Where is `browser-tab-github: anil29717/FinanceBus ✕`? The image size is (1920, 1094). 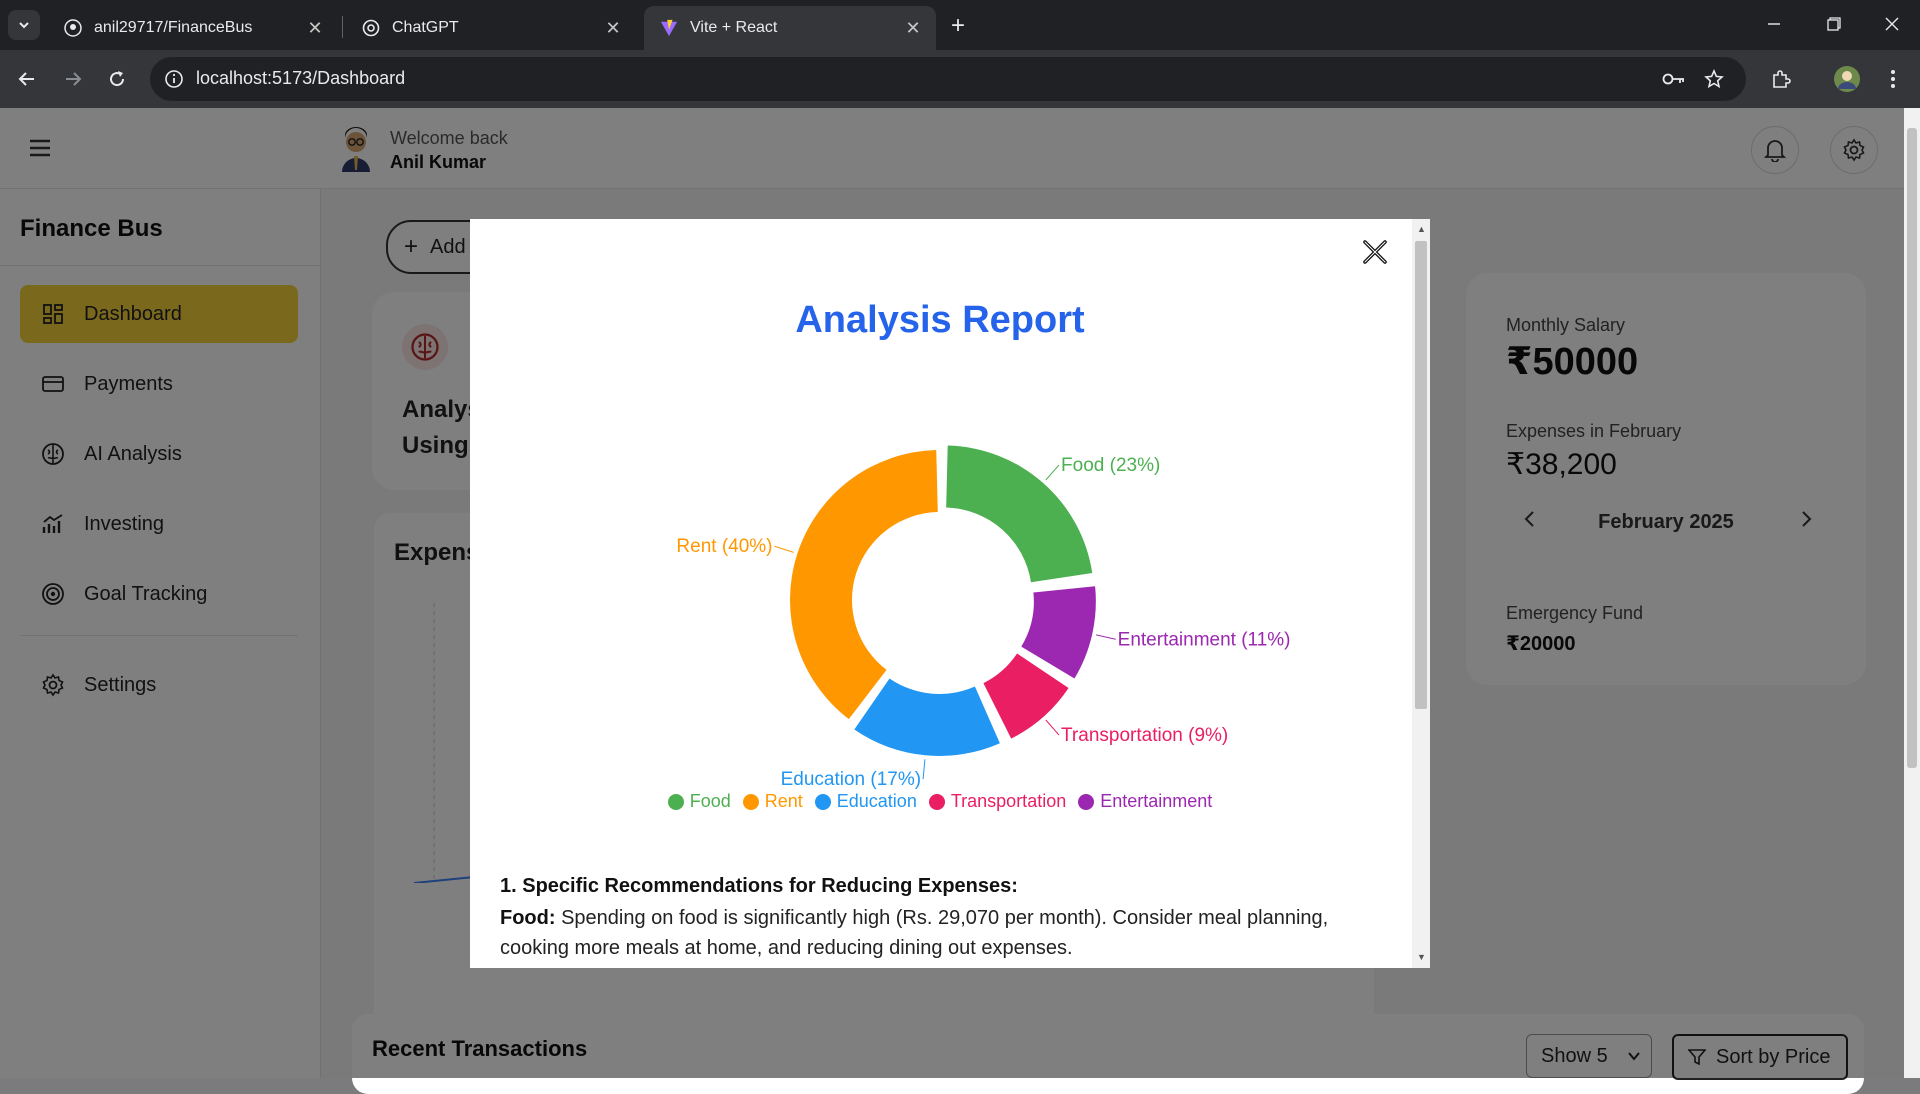 browser-tab-github: anil29717/FinanceBus ✕ is located at coordinates (193, 28).